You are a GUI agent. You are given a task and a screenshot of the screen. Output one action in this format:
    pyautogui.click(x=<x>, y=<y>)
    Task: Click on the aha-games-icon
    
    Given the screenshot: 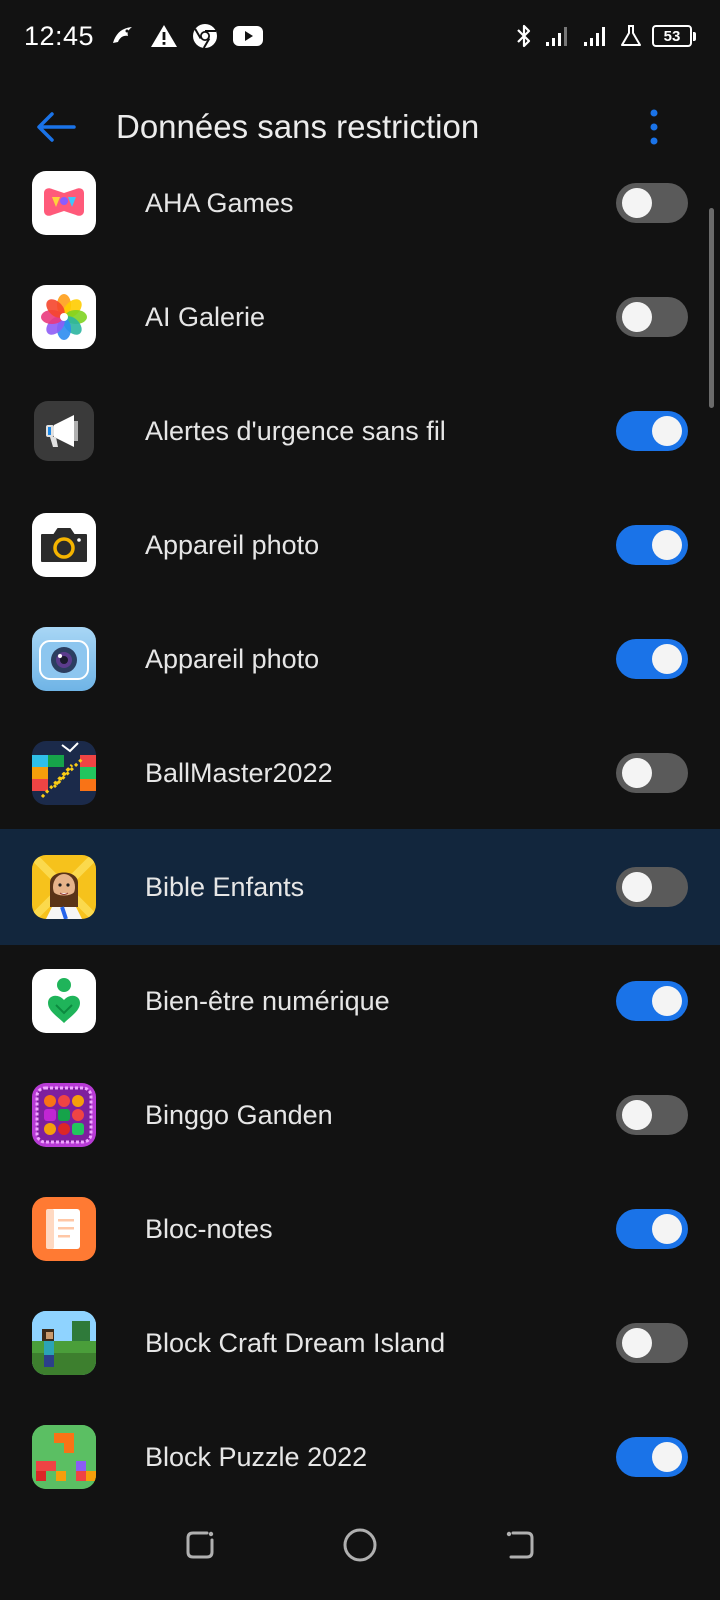 What is the action you would take?
    pyautogui.click(x=64, y=203)
    